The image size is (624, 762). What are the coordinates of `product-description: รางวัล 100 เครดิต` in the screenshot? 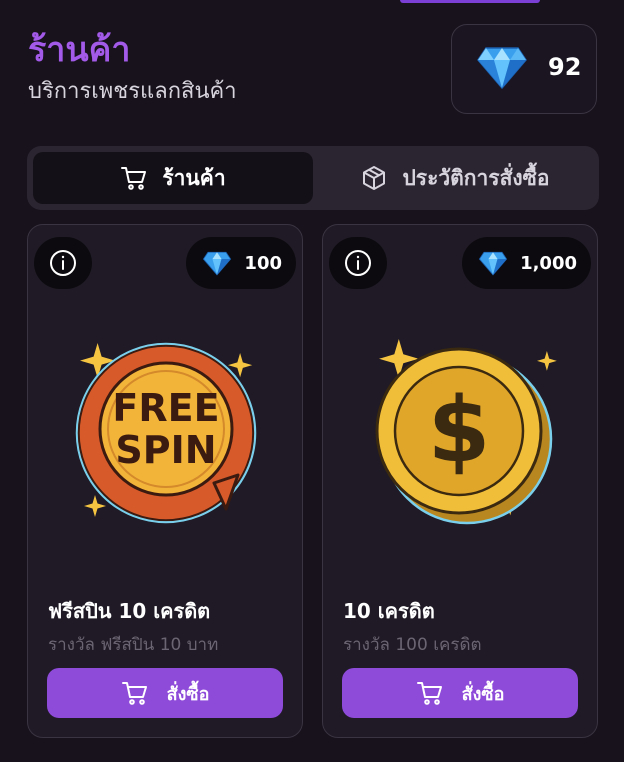 It's located at (412, 645).